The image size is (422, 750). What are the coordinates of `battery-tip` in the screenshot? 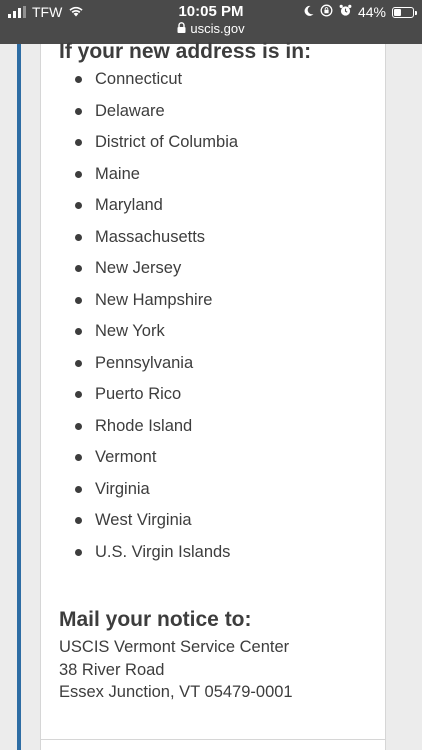 It's located at (416, 12).